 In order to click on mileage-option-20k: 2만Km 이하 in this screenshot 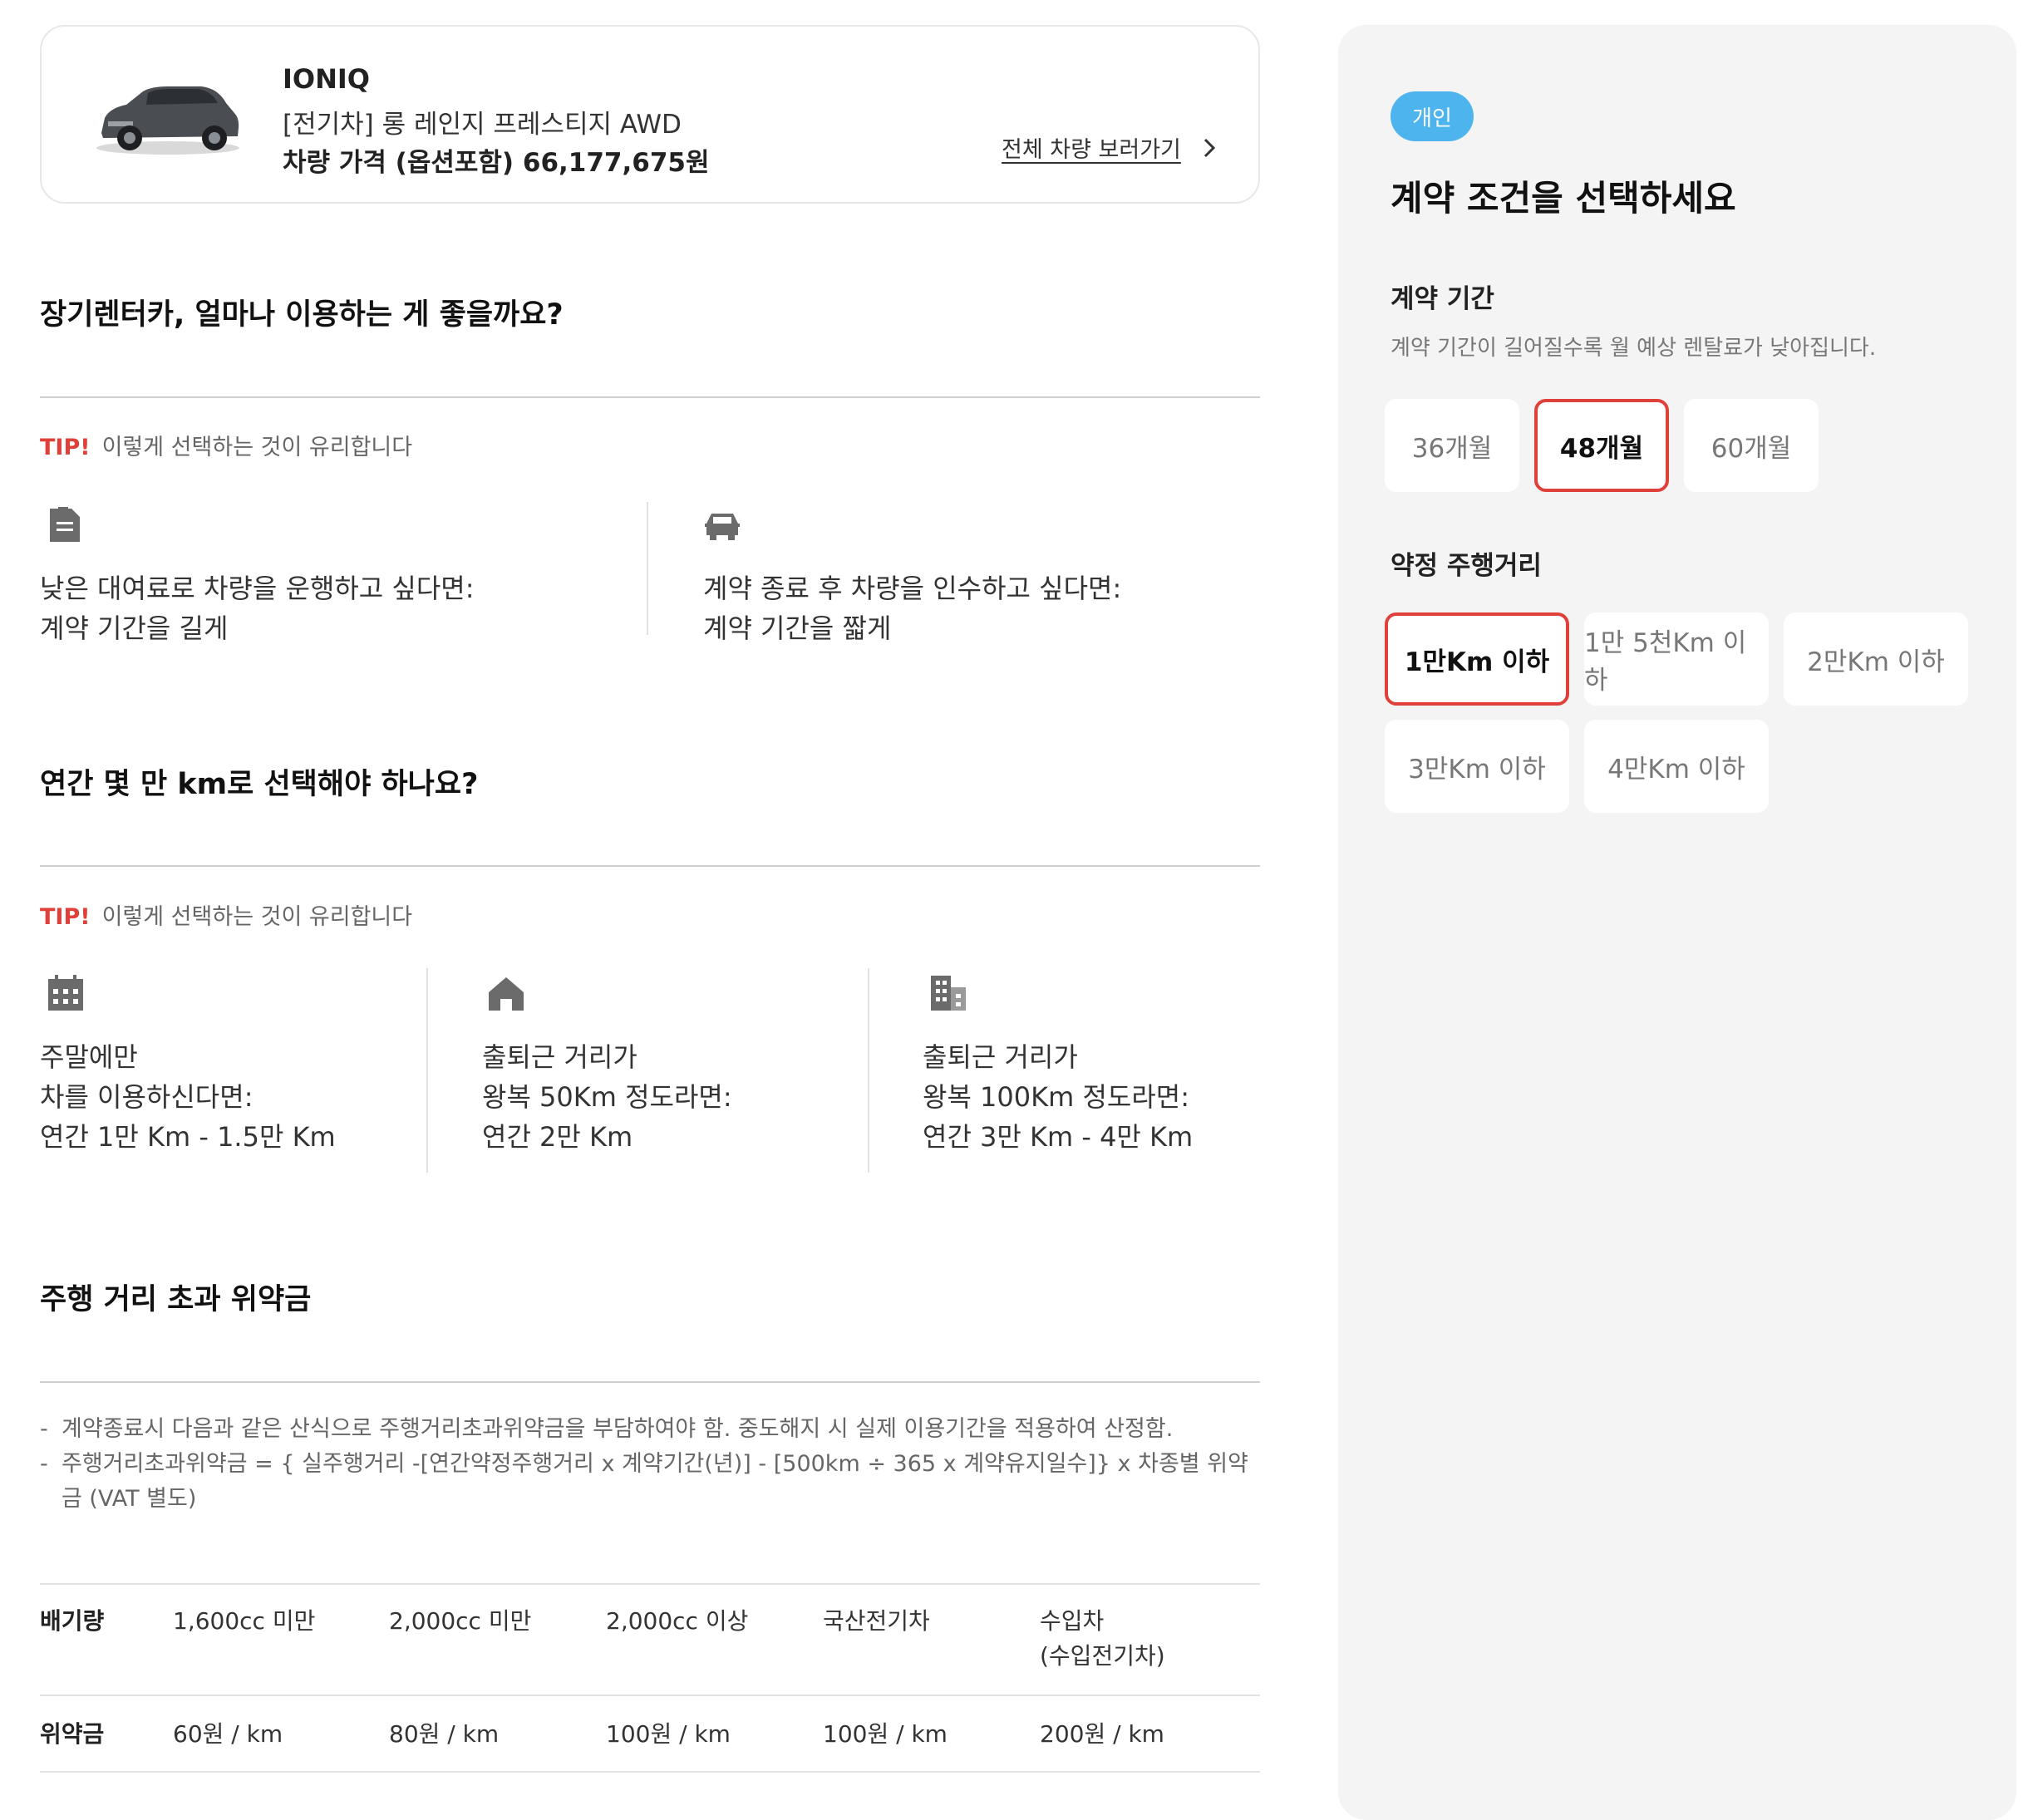, I will do `click(1876, 659)`.